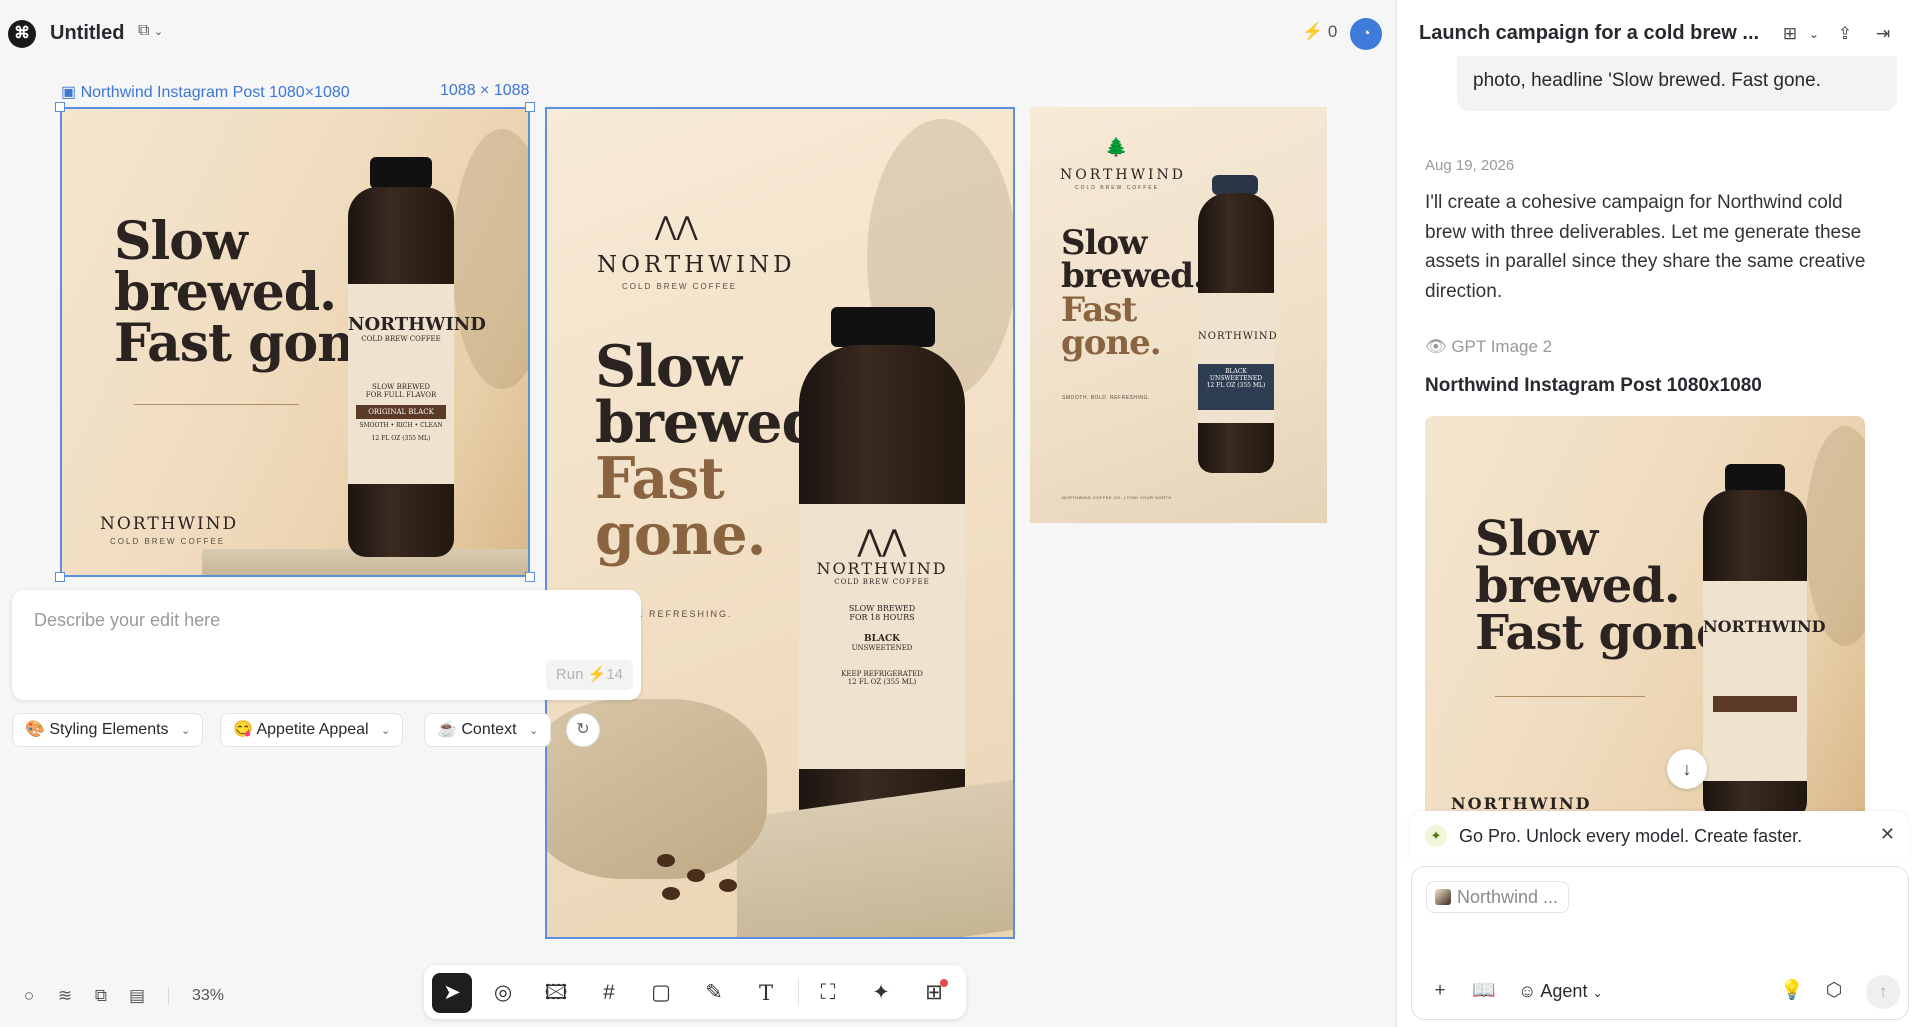 This screenshot has width=1920, height=1027. What do you see at coordinates (882, 608) in the screenshot?
I see `label-line: SLOW BREWED` at bounding box center [882, 608].